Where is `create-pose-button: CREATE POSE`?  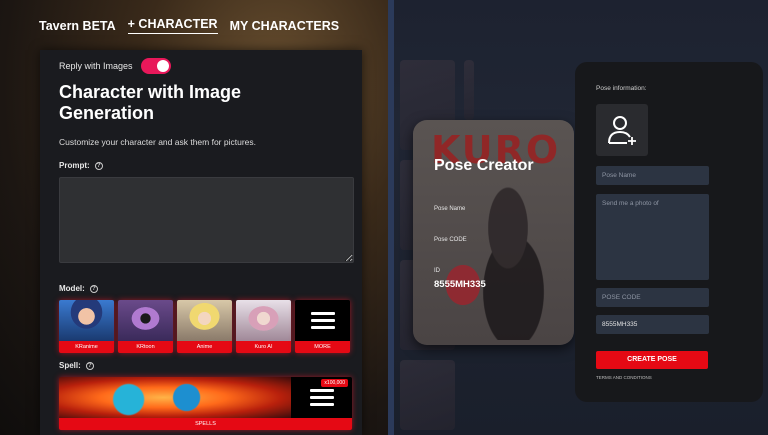 create-pose-button: CREATE POSE is located at coordinates (652, 360).